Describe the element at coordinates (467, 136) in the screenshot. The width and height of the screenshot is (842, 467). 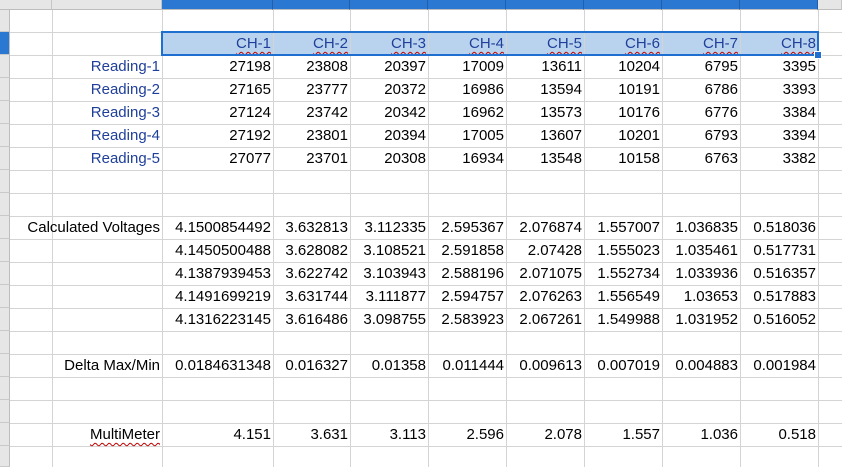
I see `reading-value: 17005` at that location.